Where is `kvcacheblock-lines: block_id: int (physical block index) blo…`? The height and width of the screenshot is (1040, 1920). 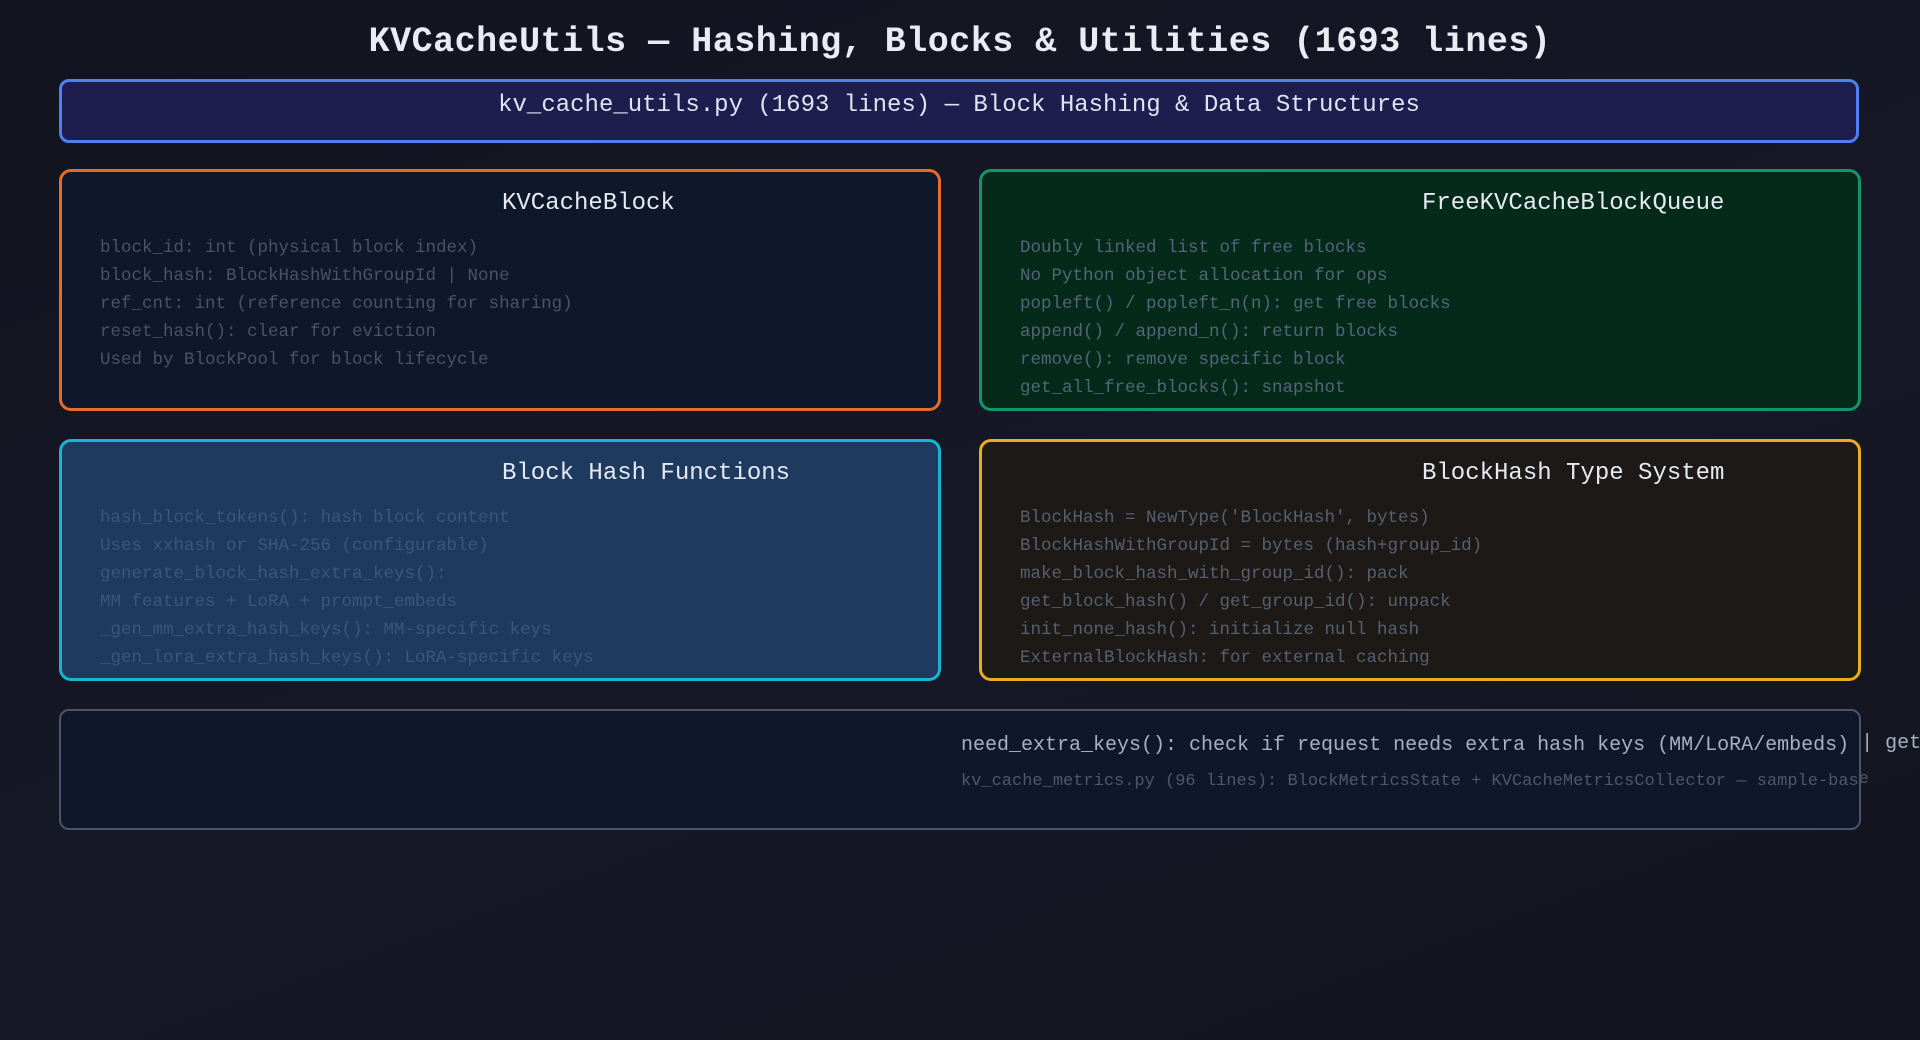 kvcacheblock-lines: block_id: int (physical block index) blo… is located at coordinates (336, 304).